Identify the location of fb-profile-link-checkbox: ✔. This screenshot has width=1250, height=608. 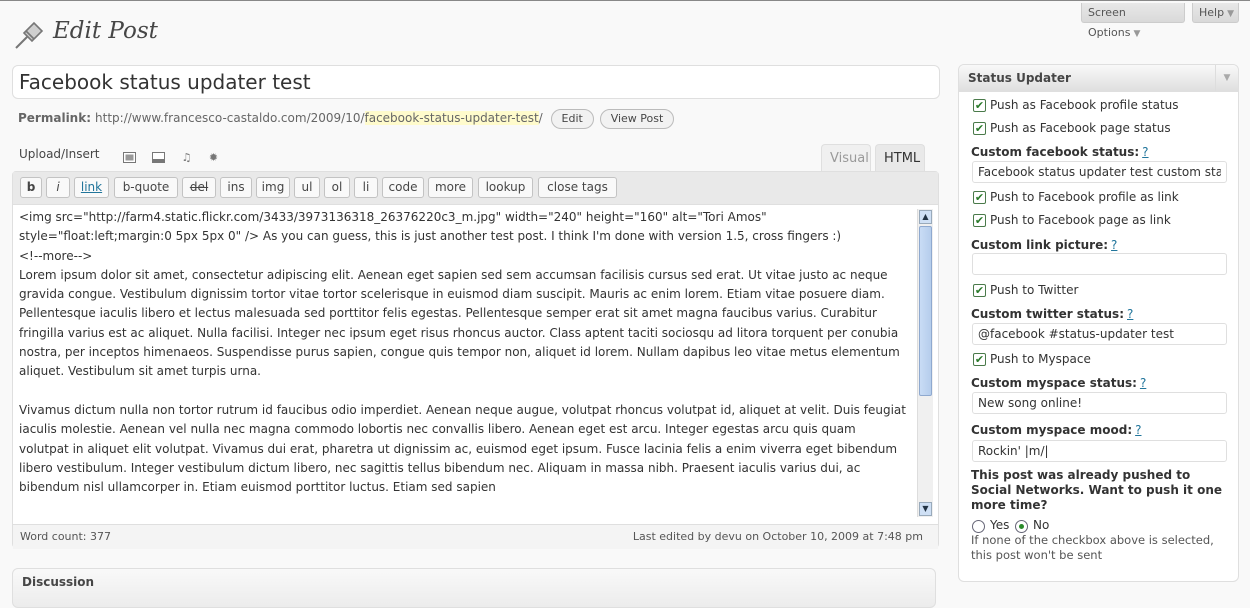
(979, 197).